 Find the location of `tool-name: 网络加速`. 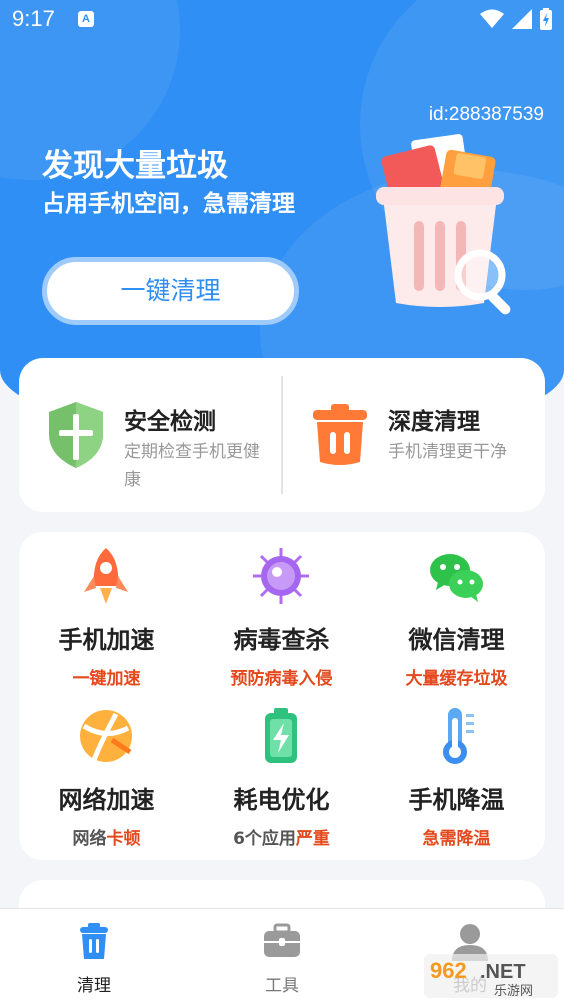

tool-name: 网络加速 is located at coordinates (106, 800).